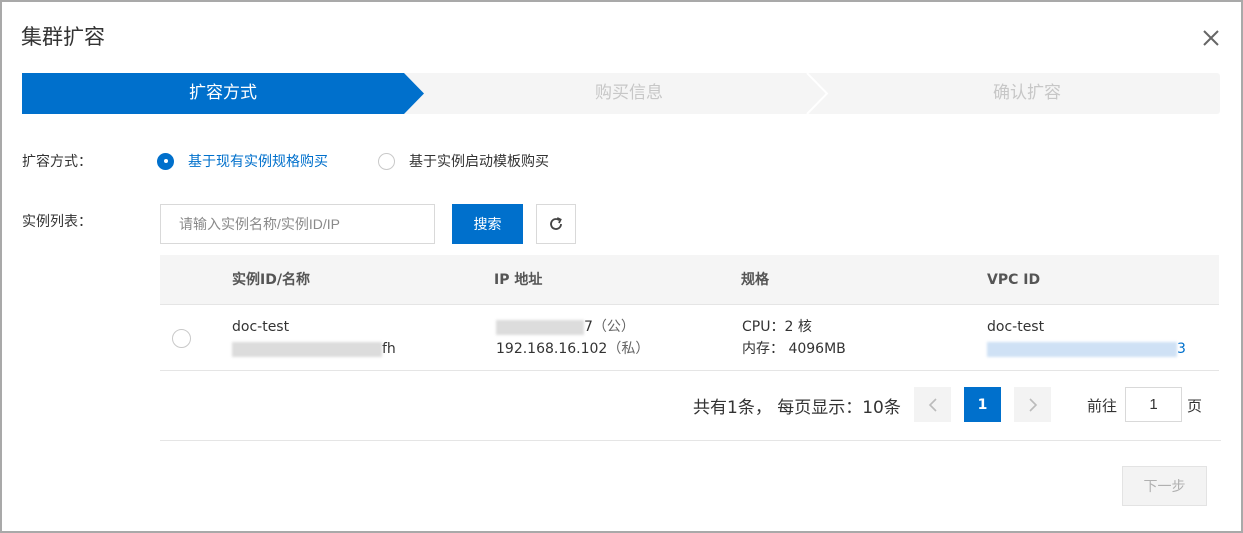  Describe the element at coordinates (261, 327) in the screenshot. I see `instance-name: doc-test` at that location.